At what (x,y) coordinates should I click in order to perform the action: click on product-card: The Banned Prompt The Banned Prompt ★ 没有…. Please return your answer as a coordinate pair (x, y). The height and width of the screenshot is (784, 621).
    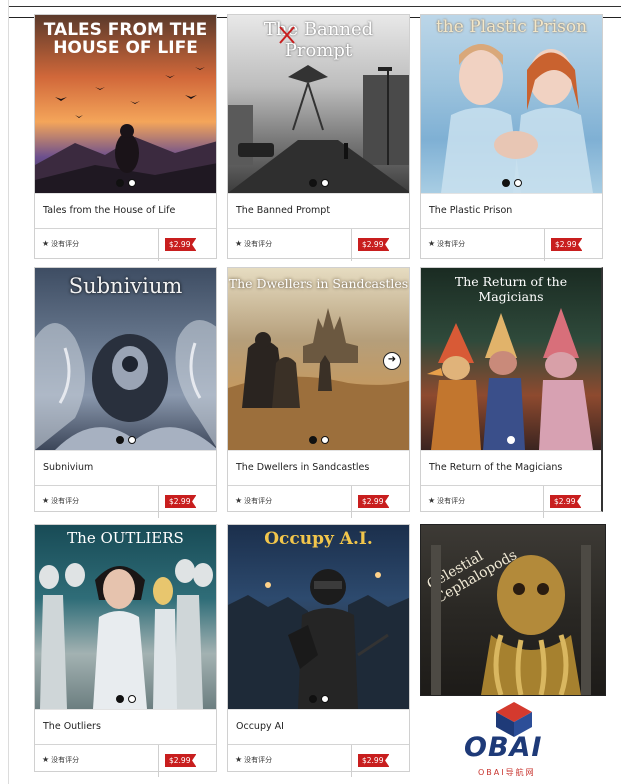
    Looking at the image, I should click on (318, 137).